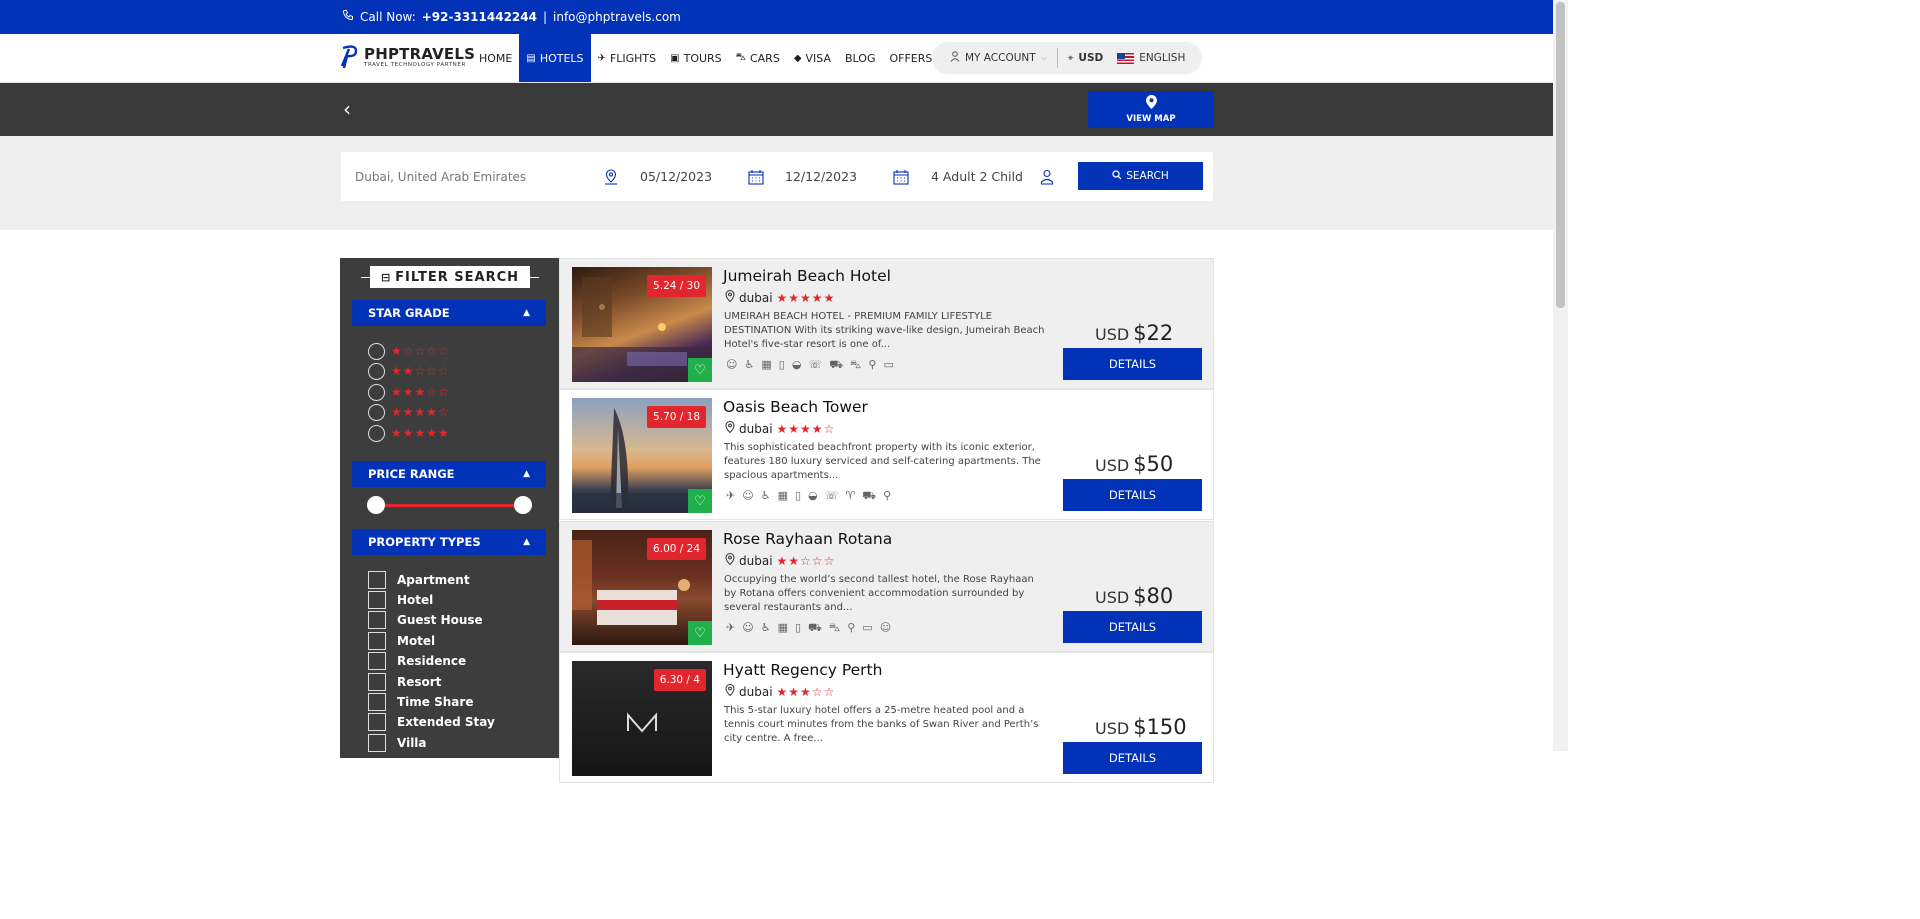 The width and height of the screenshot is (1920, 919). What do you see at coordinates (479, 17) in the screenshot?
I see `phone-number: +92-3311442244` at bounding box center [479, 17].